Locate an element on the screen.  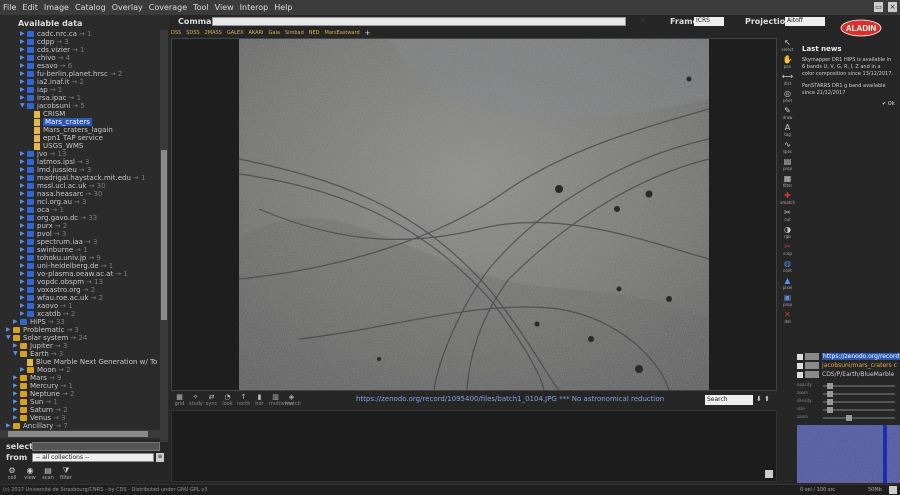
tree-node: ▶ pvol → 3 is located at coordinates (43, 234).